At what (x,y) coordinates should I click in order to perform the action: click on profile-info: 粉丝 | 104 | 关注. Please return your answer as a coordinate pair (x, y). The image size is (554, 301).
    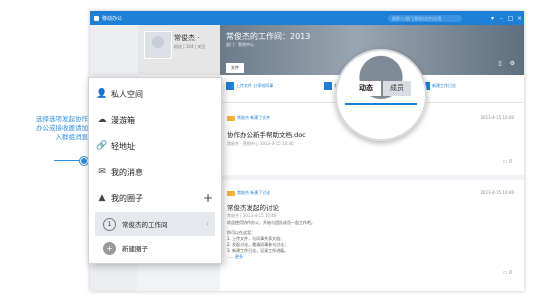
    Looking at the image, I should click on (190, 46).